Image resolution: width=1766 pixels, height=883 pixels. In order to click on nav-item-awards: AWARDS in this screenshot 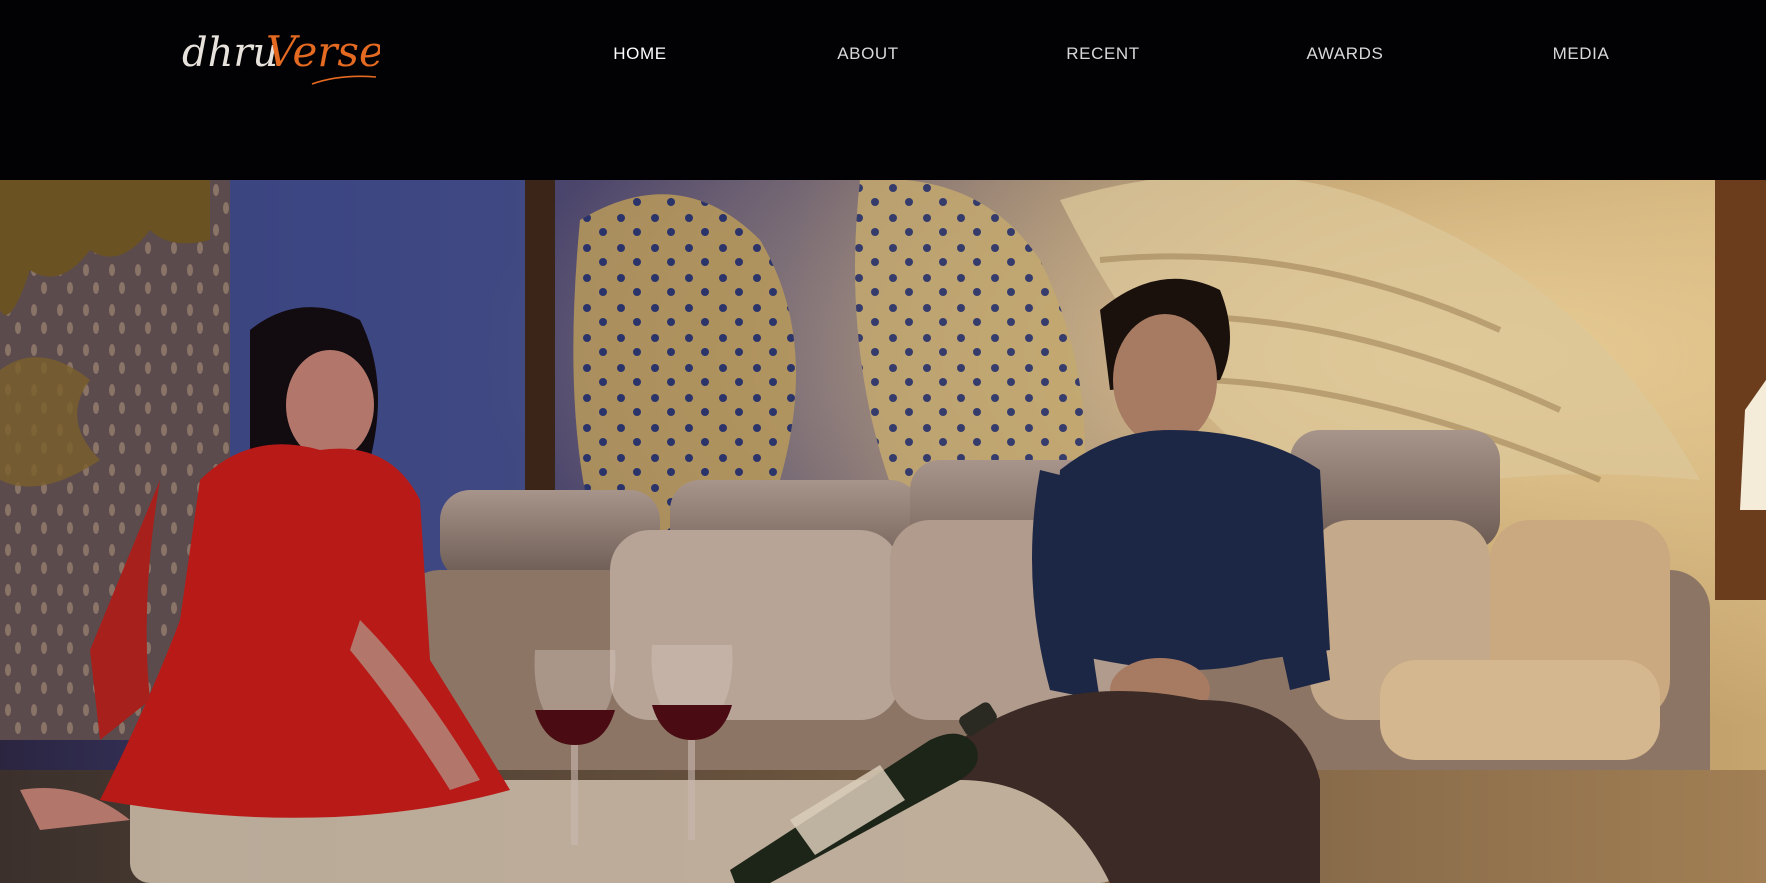, I will do `click(1345, 54)`.